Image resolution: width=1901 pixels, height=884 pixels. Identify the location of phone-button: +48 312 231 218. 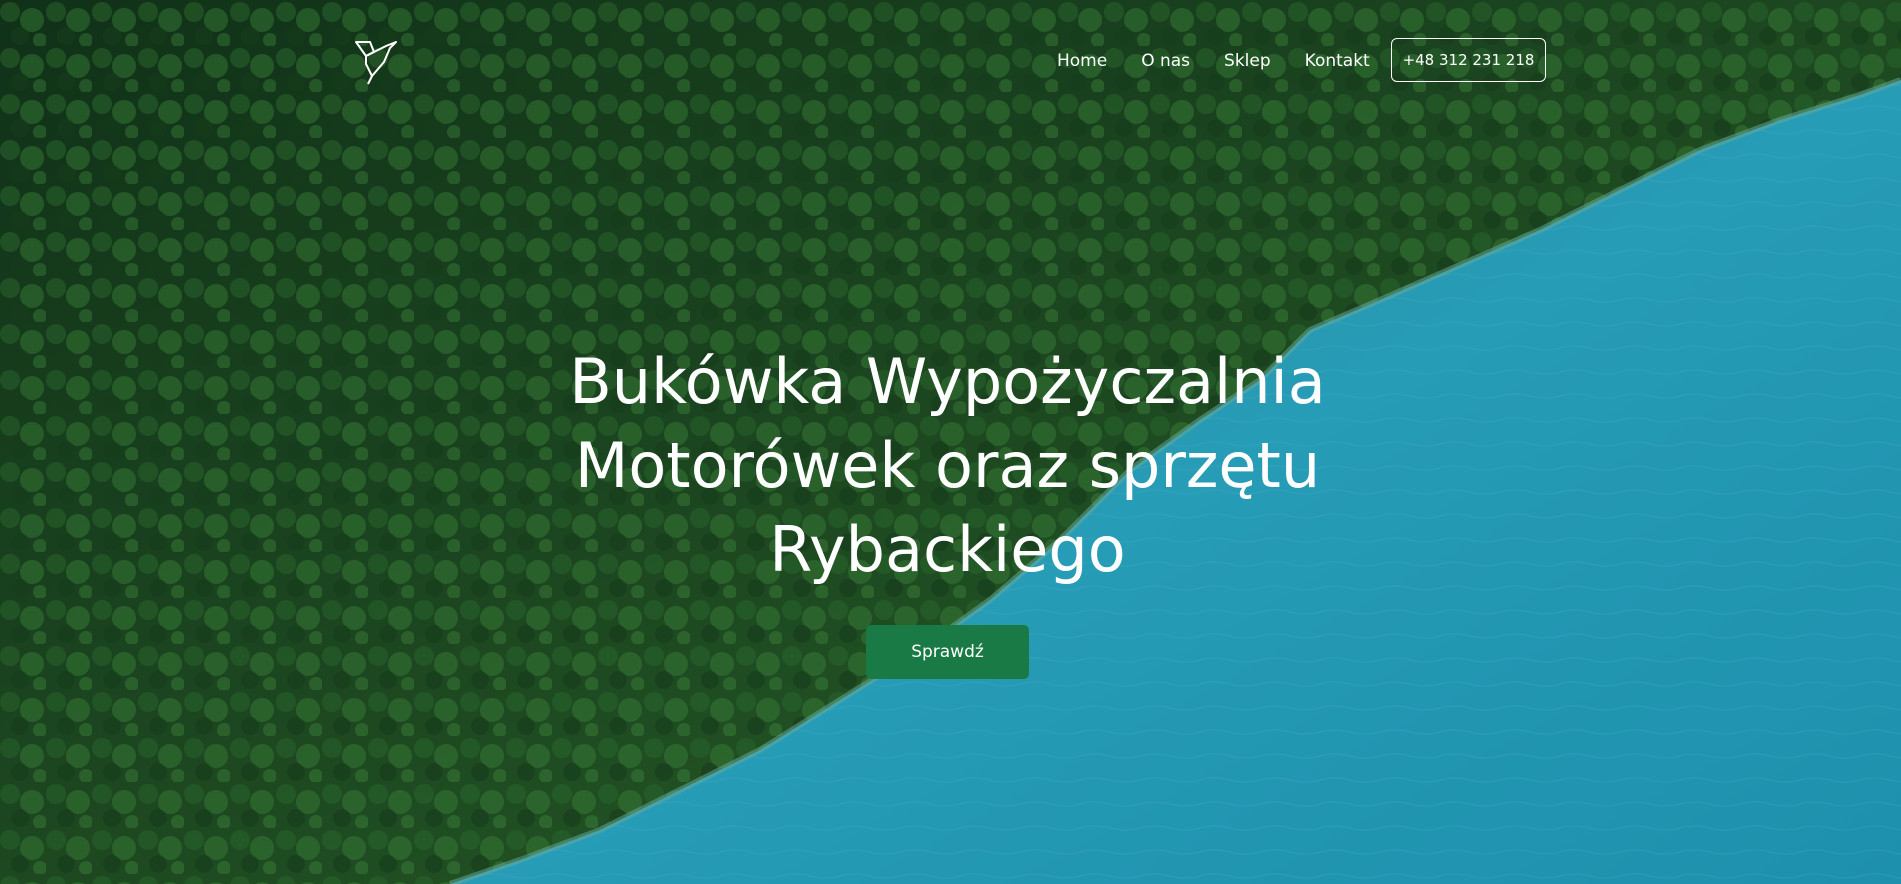
(1468, 60).